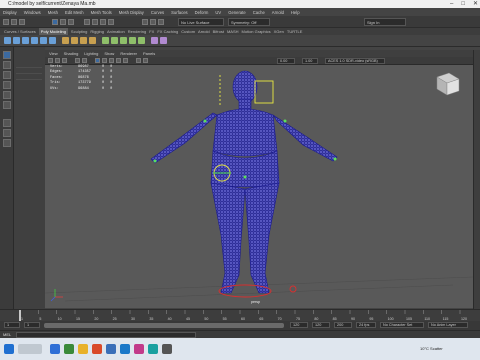 This screenshot has width=480, height=360. What do you see at coordinates (7, 133) in the screenshot?
I see `four-view-icon` at bounding box center [7, 133].